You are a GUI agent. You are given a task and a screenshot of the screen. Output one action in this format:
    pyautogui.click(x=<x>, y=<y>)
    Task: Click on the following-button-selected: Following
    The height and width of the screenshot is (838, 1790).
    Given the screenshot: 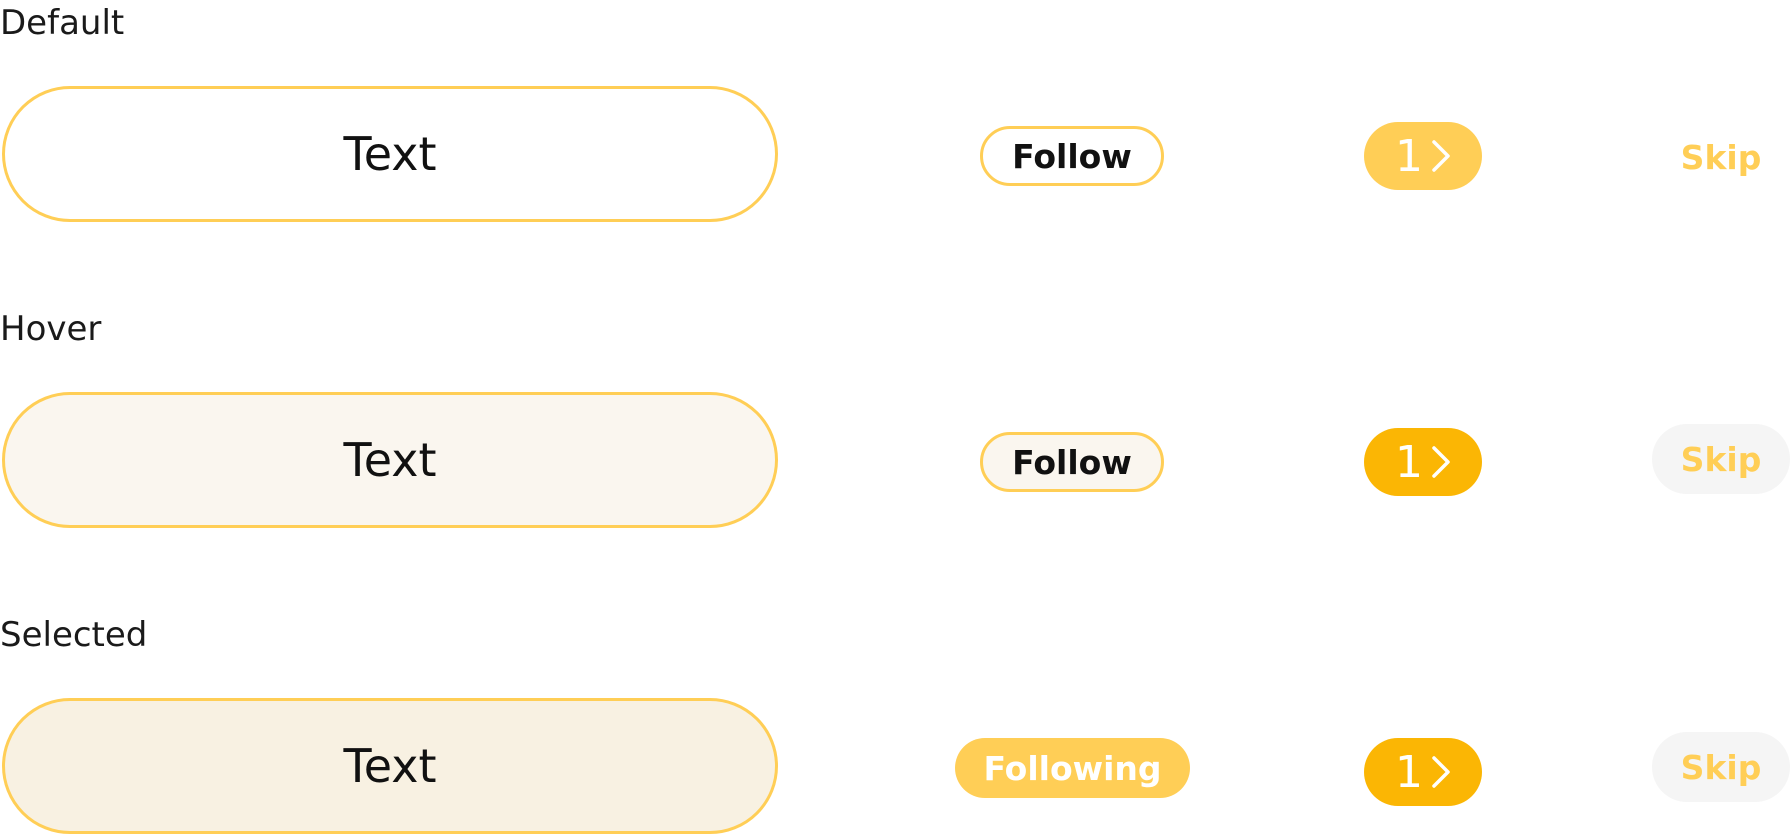 What is the action you would take?
    pyautogui.click(x=1072, y=768)
    